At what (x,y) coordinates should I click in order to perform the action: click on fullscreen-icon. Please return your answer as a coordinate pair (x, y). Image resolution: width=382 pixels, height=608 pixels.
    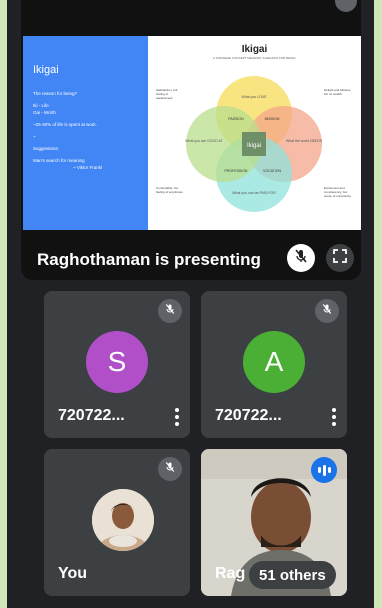
    Looking at the image, I should click on (340, 258).